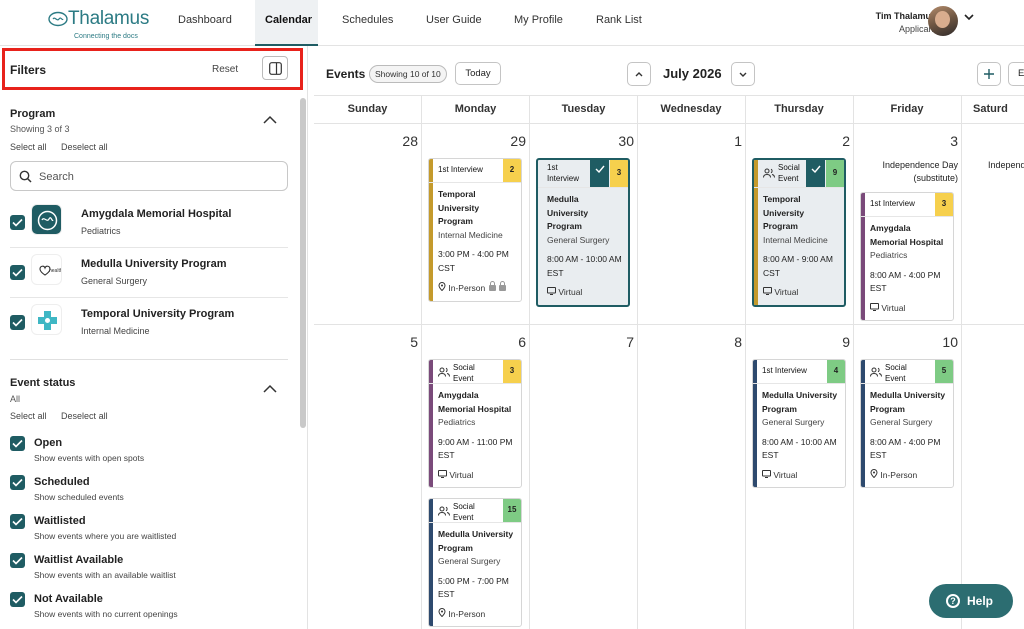  I want to click on nav-dashboard: Dashboard, so click(205, 23).